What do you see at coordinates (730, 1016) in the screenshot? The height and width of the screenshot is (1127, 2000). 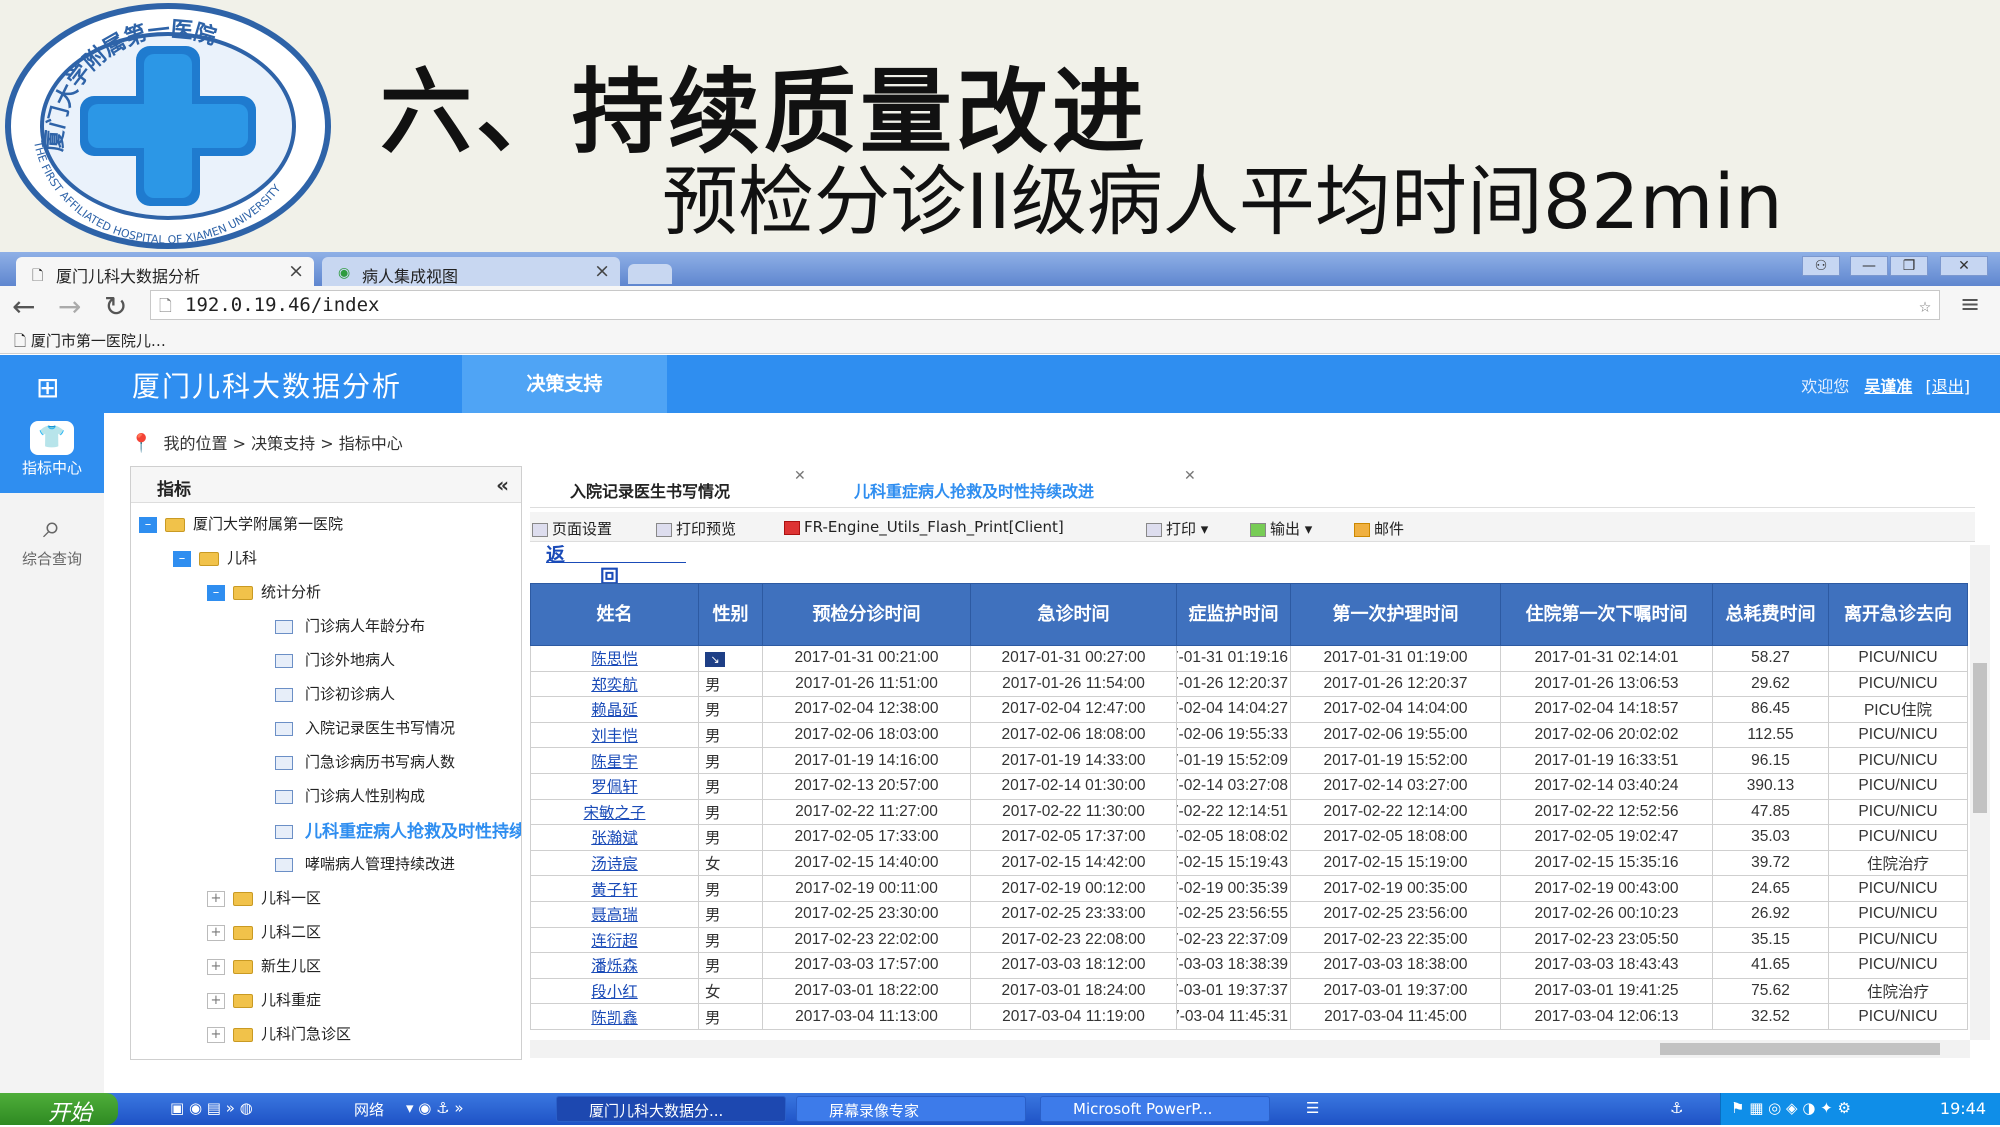 I see `gender-cell: 男` at bounding box center [730, 1016].